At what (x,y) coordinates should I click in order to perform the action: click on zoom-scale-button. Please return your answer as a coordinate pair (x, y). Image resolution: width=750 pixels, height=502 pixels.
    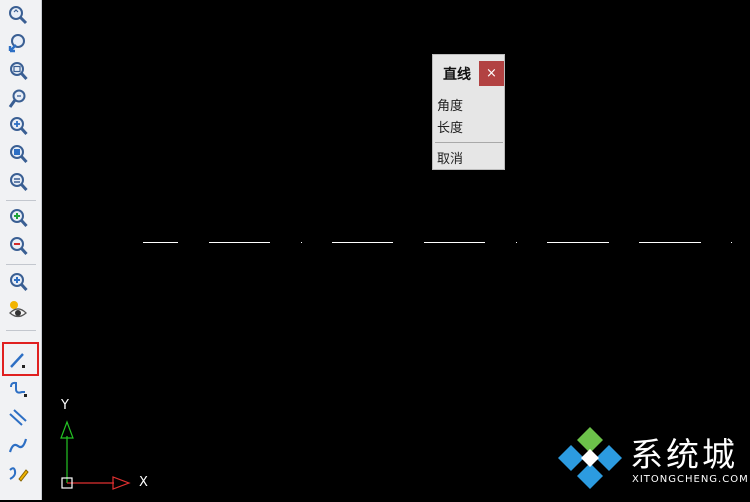
    Looking at the image, I should click on (18, 126).